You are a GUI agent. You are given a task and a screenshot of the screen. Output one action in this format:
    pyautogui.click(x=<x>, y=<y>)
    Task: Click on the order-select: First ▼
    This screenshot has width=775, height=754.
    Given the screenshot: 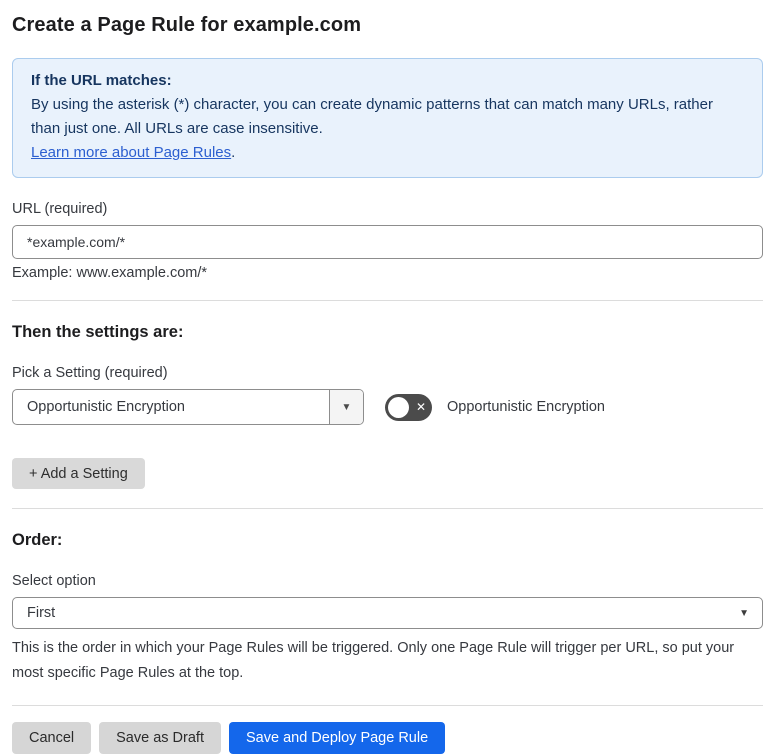 What is the action you would take?
    pyautogui.click(x=387, y=613)
    